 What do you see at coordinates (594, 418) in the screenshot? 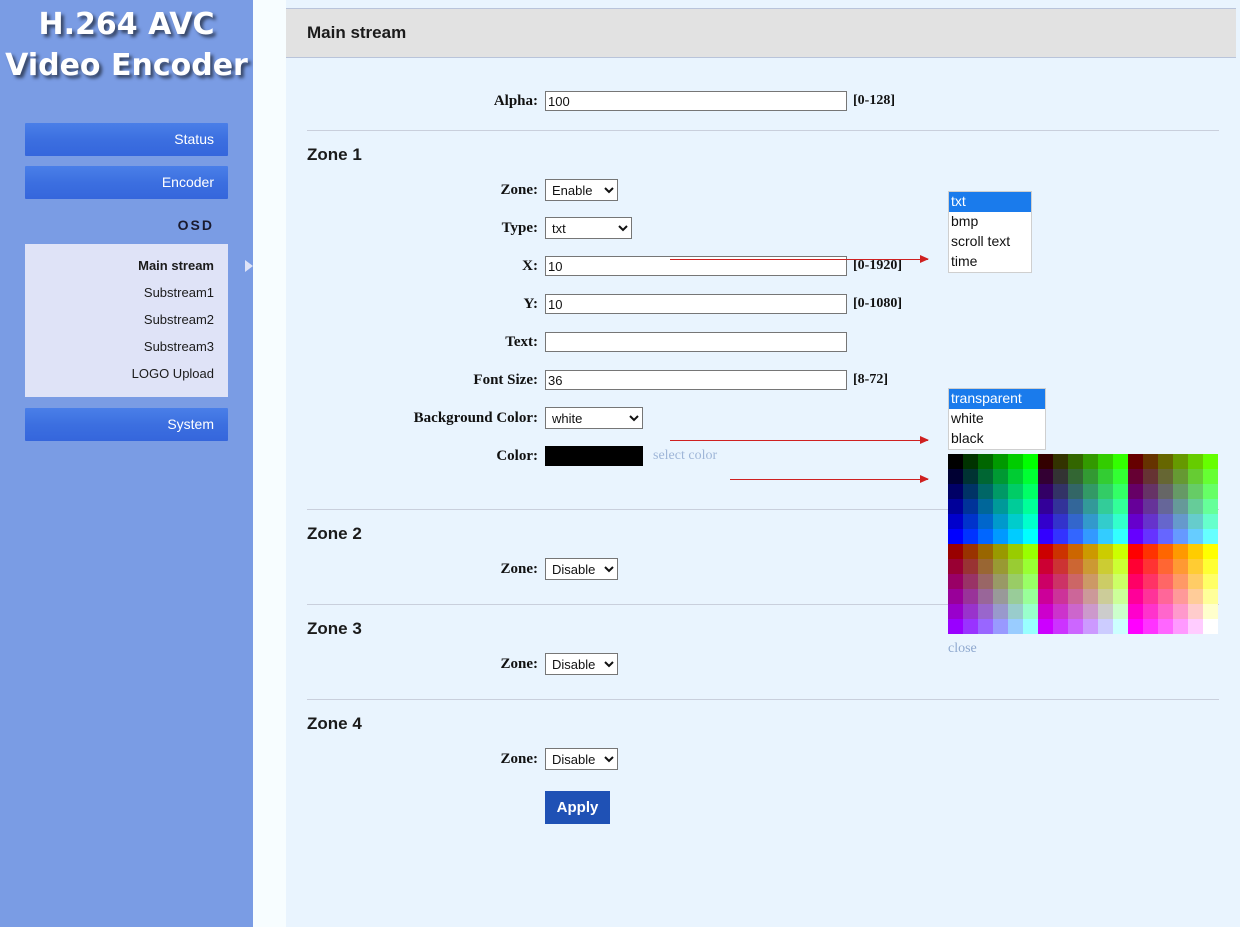
I see `zone1-background-color-select: transparentwhiteblack` at bounding box center [594, 418].